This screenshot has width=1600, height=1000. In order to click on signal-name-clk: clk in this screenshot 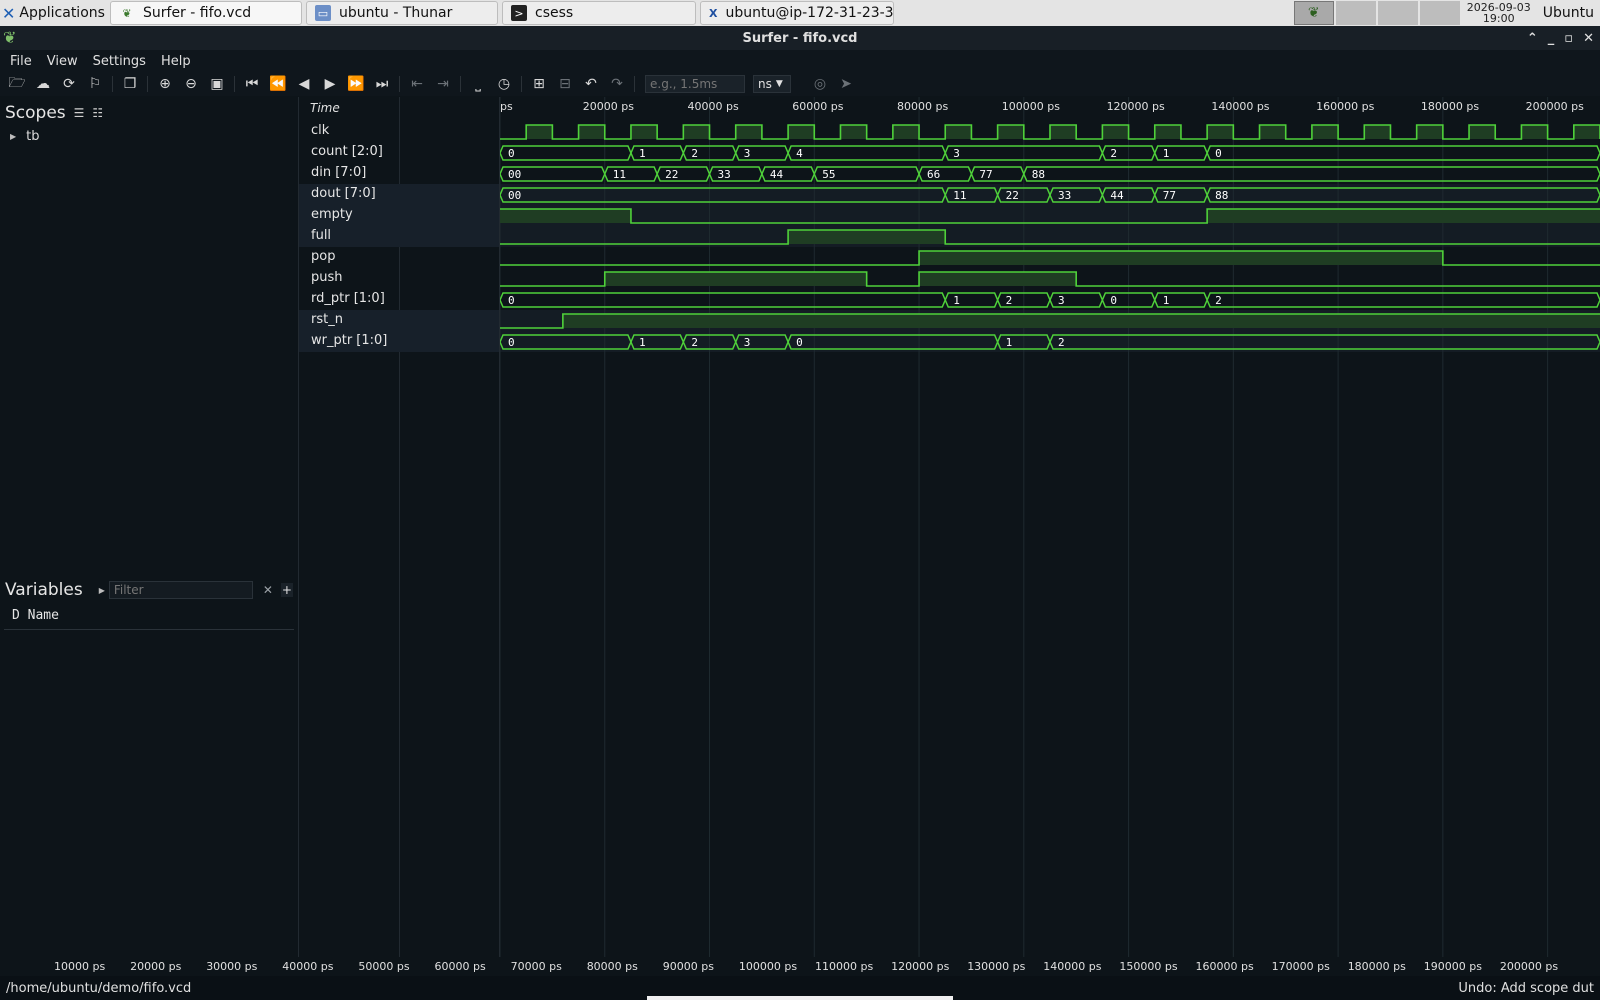, I will do `click(399, 131)`.